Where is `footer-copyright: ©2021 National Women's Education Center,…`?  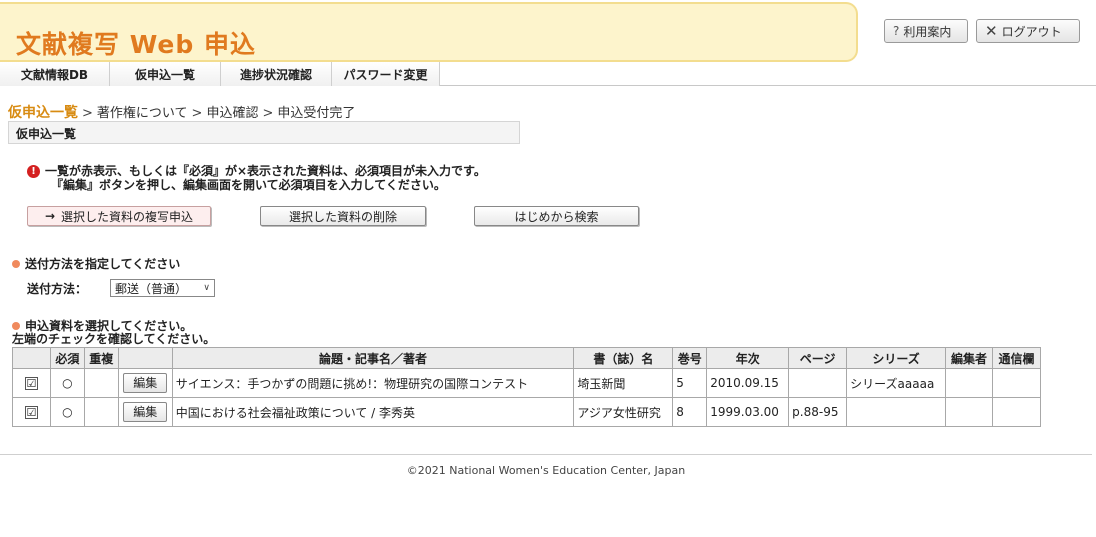 footer-copyright: ©2021 National Women's Education Center,… is located at coordinates (546, 470).